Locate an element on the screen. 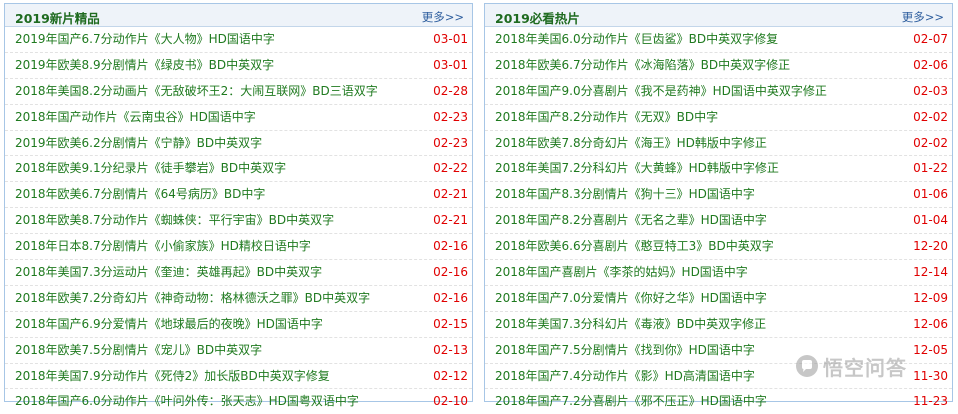 This screenshot has height=414, width=958. list-item: 2018年欧美8.7分动作片《蜘蛛侠：平行宇宙》BD中英双字 02-21 is located at coordinates (238, 221).